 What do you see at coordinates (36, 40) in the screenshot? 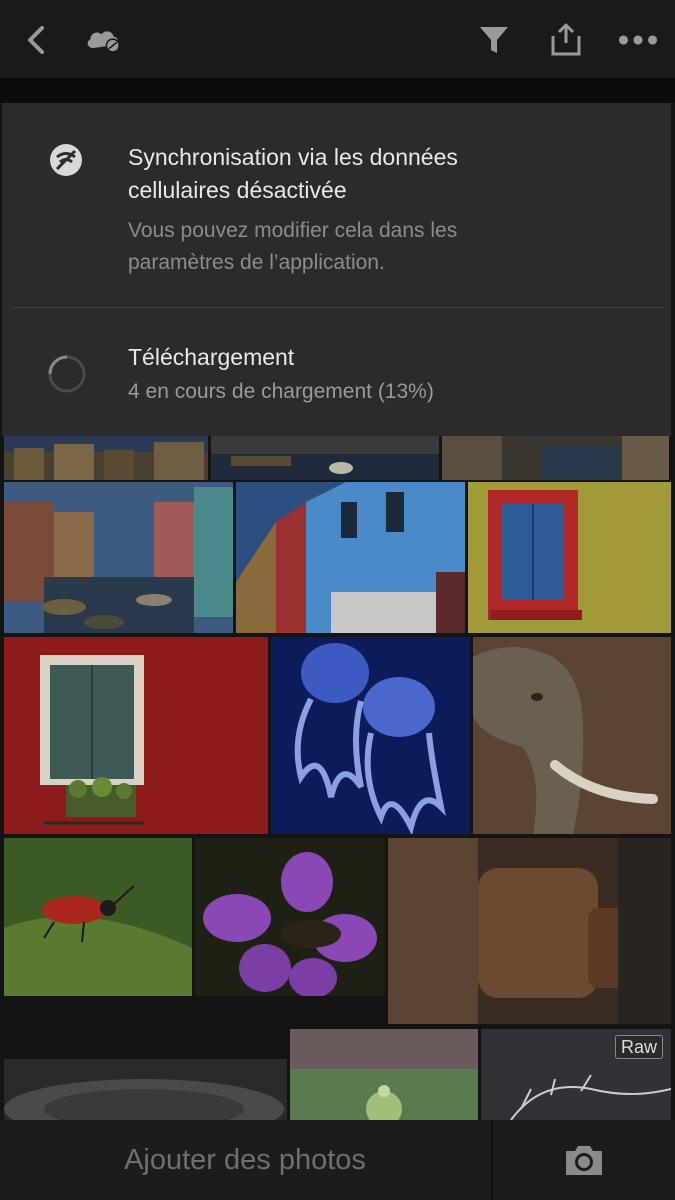
I see `back-chevron-icon` at bounding box center [36, 40].